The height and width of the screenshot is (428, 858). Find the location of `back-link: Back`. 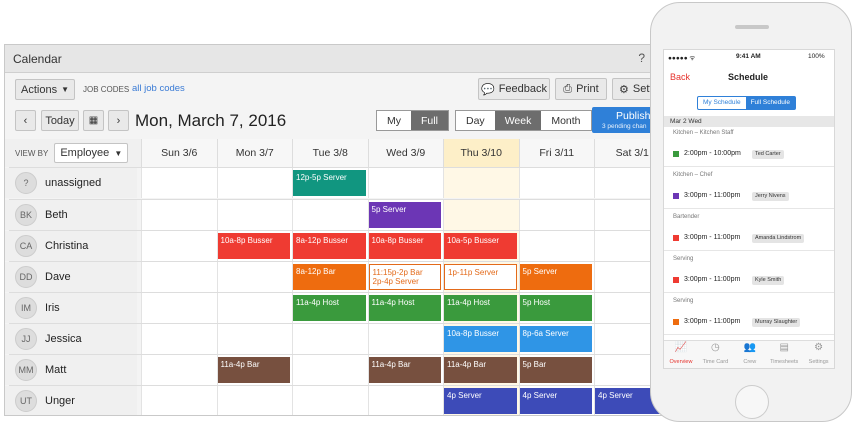

back-link: Back is located at coordinates (680, 77).